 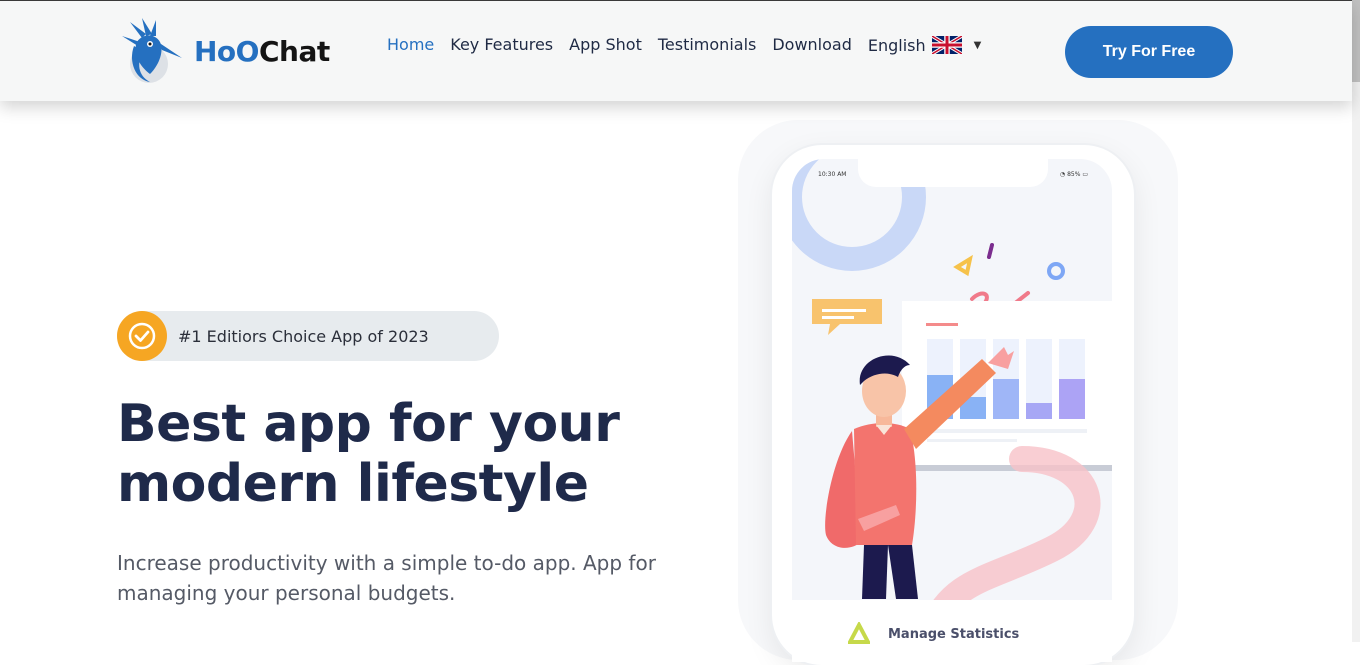 I want to click on status-time: 10:30 AM, so click(x=832, y=174).